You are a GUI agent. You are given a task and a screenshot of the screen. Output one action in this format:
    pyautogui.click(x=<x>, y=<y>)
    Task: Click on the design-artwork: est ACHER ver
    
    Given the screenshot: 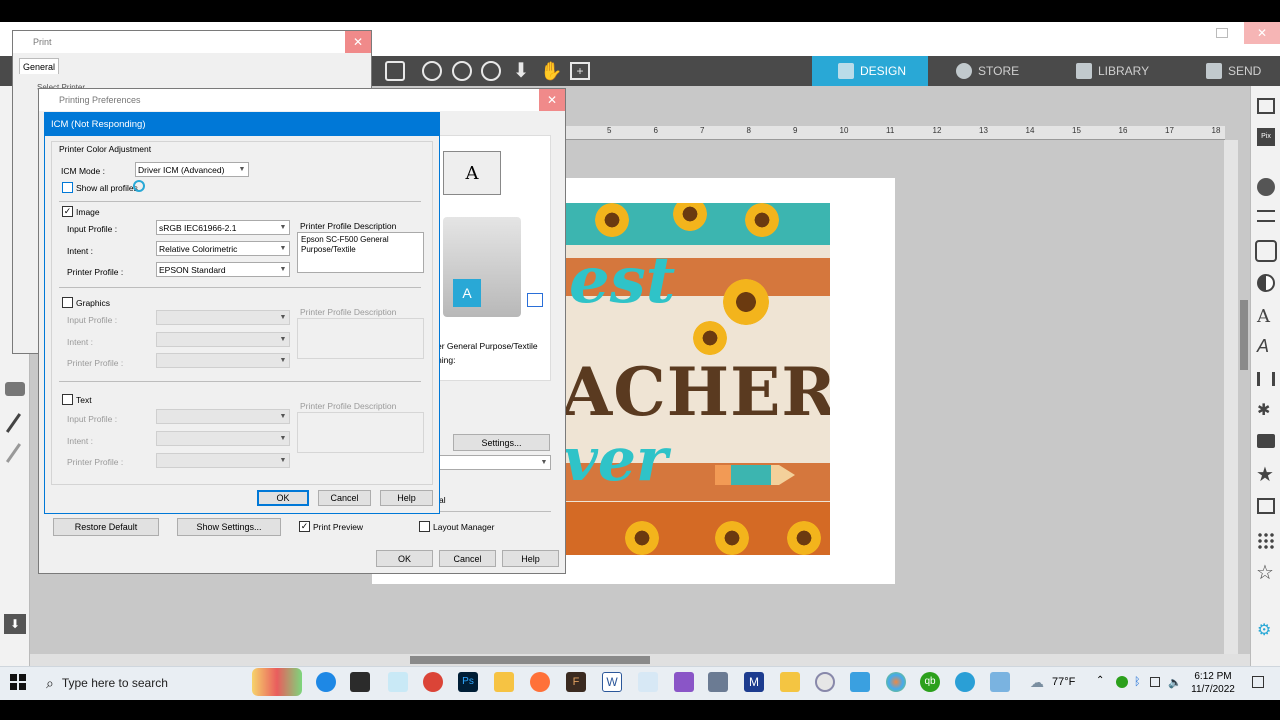 What is the action you would take?
    pyautogui.click(x=697, y=379)
    